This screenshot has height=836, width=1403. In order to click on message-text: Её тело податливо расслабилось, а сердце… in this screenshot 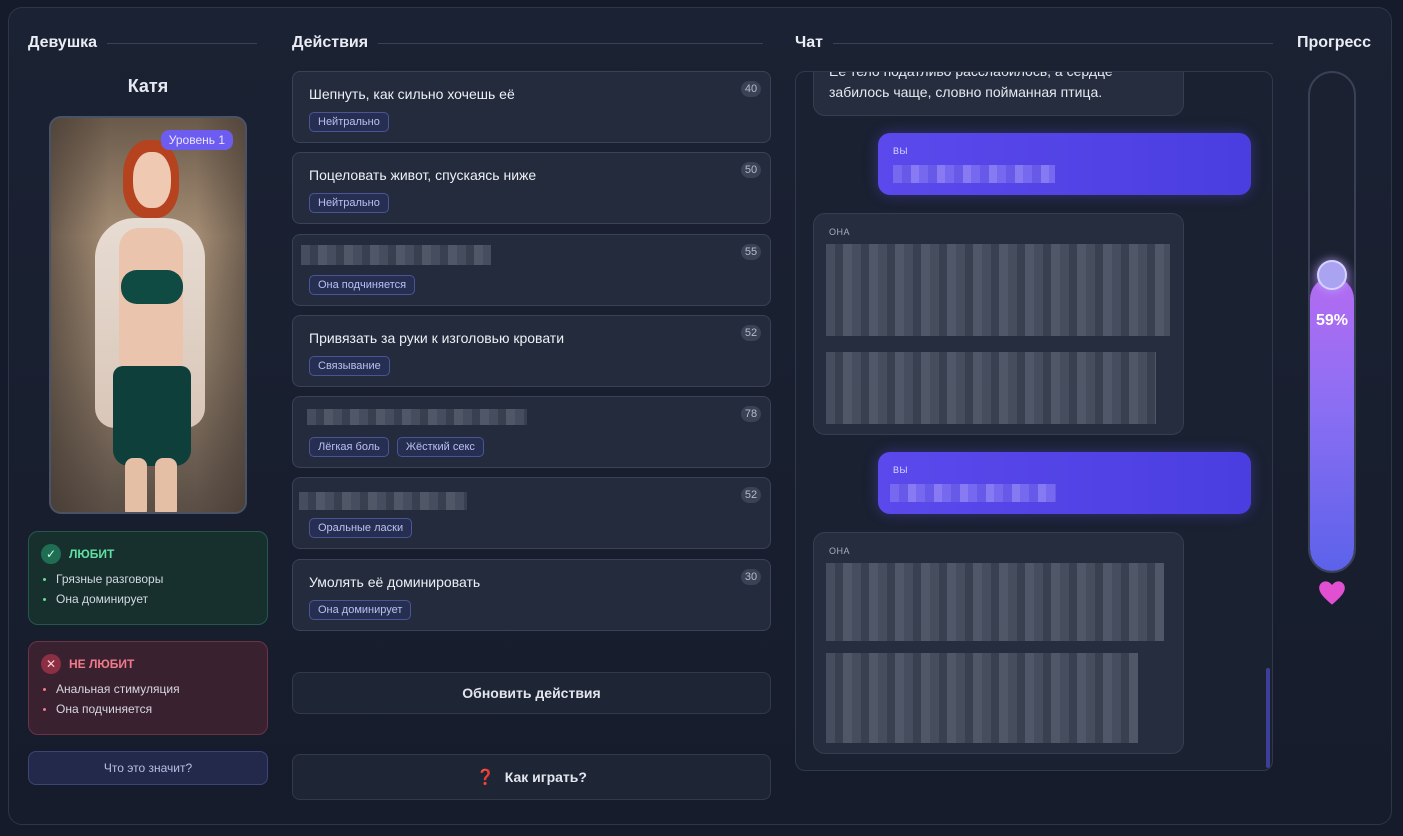, I will do `click(971, 85)`.